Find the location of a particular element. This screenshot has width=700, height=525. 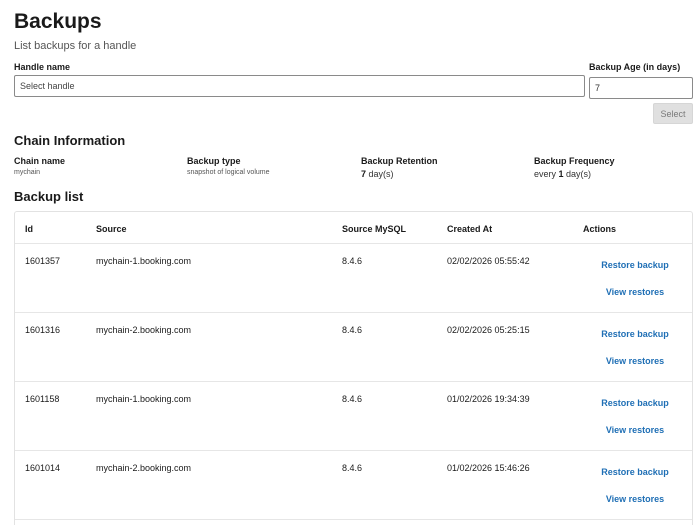

backup-list-title: Backup list is located at coordinates (49, 196).